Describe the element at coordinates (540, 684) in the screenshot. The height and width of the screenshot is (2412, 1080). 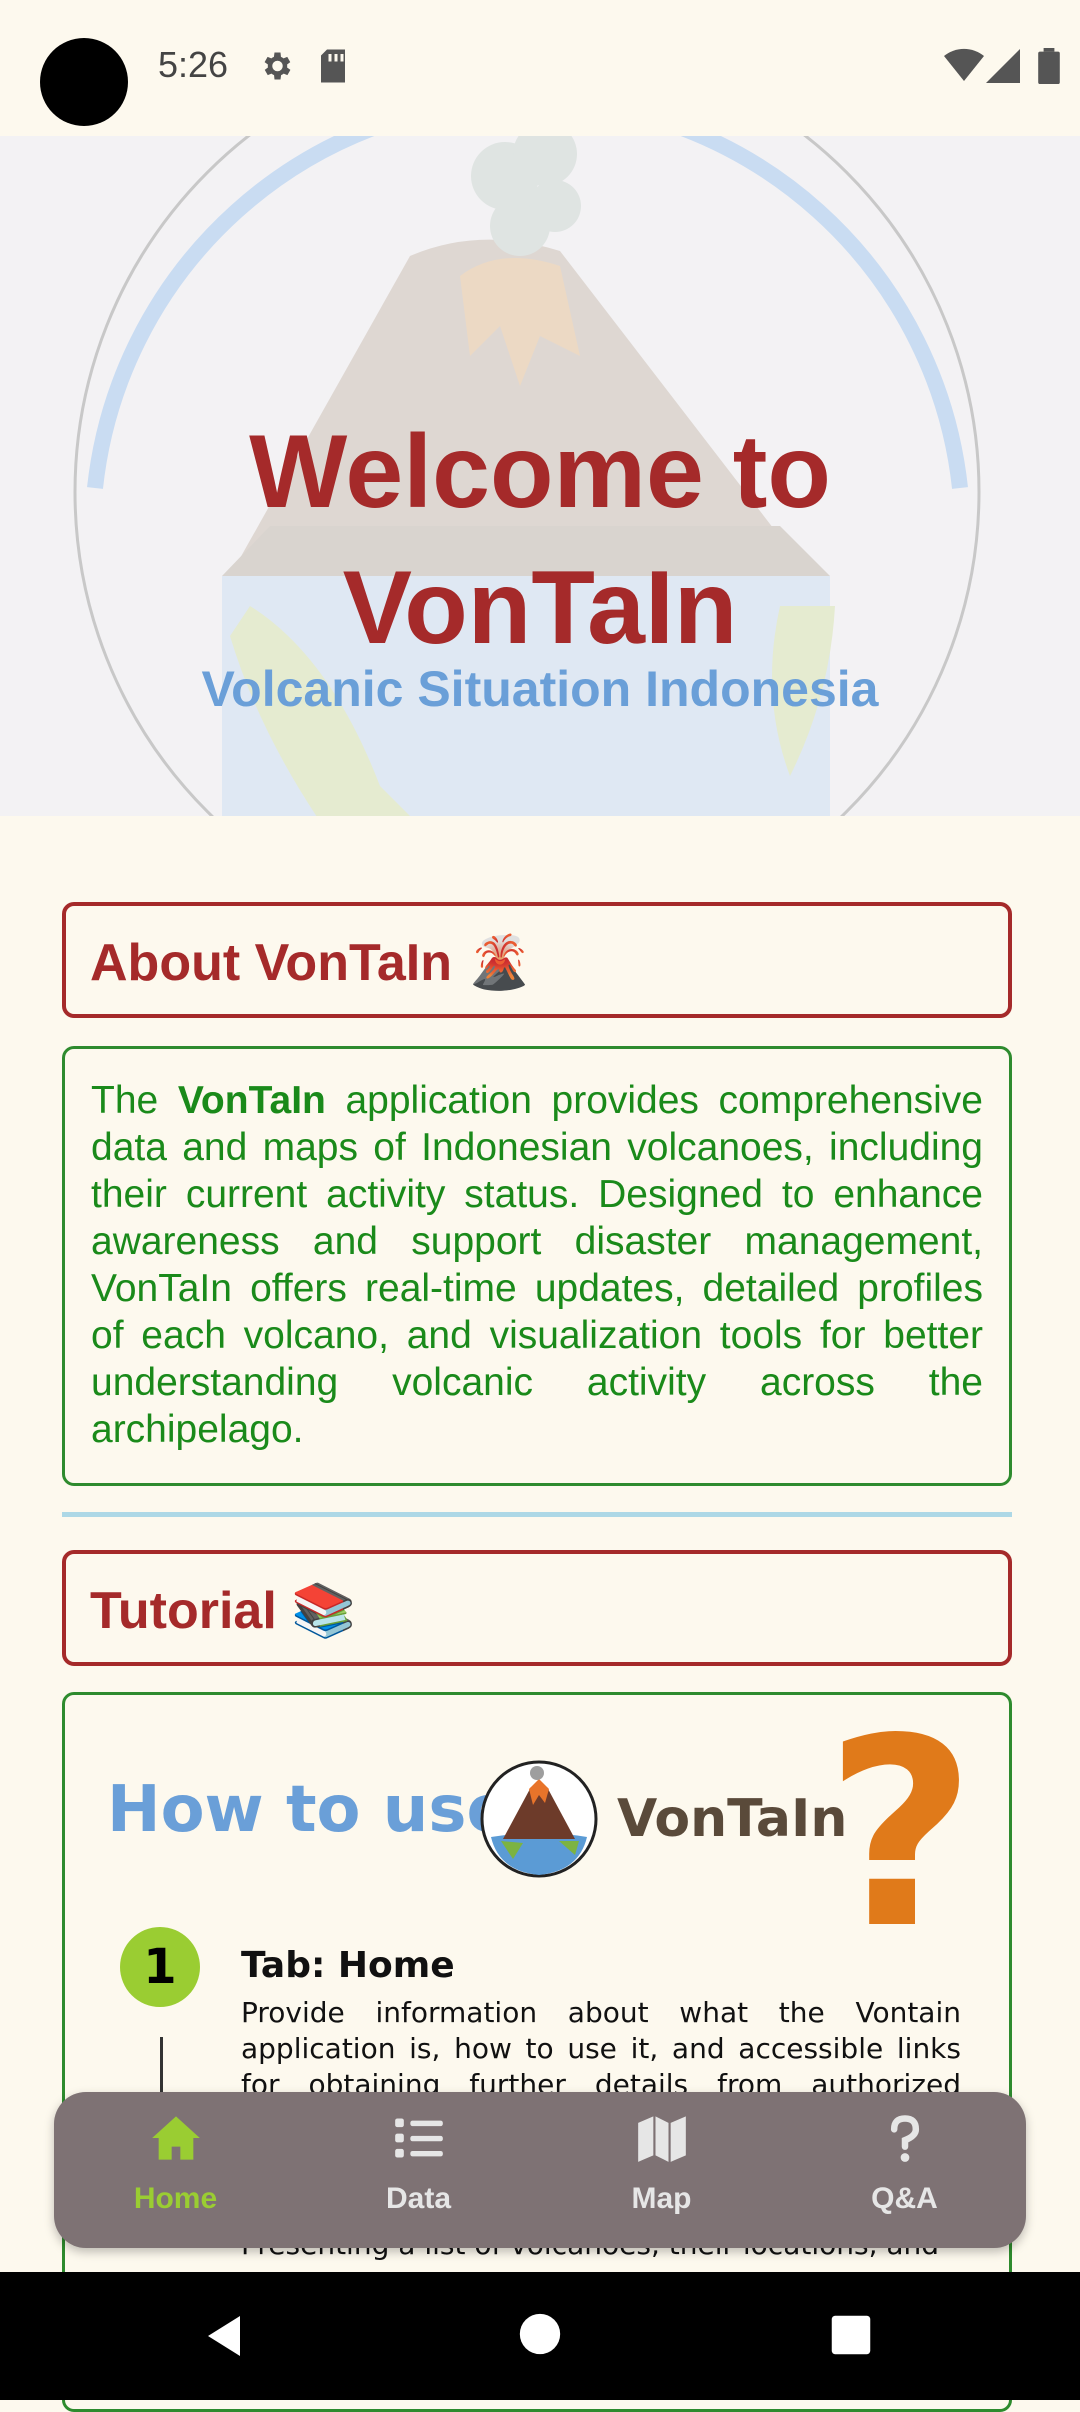
I see `welcome-subtitle: Volcanic Situation Indonesia` at that location.